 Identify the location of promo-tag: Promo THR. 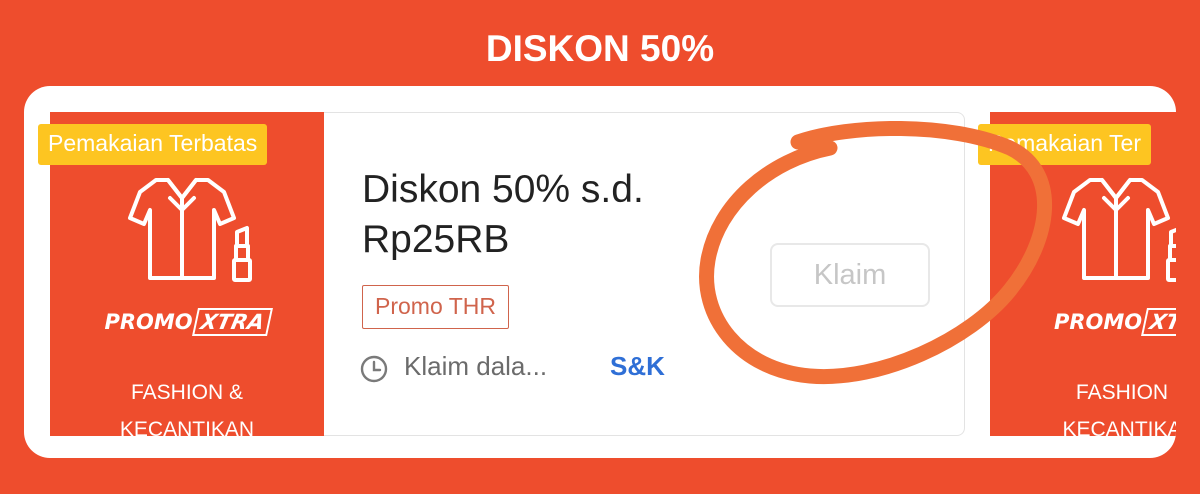
(435, 307).